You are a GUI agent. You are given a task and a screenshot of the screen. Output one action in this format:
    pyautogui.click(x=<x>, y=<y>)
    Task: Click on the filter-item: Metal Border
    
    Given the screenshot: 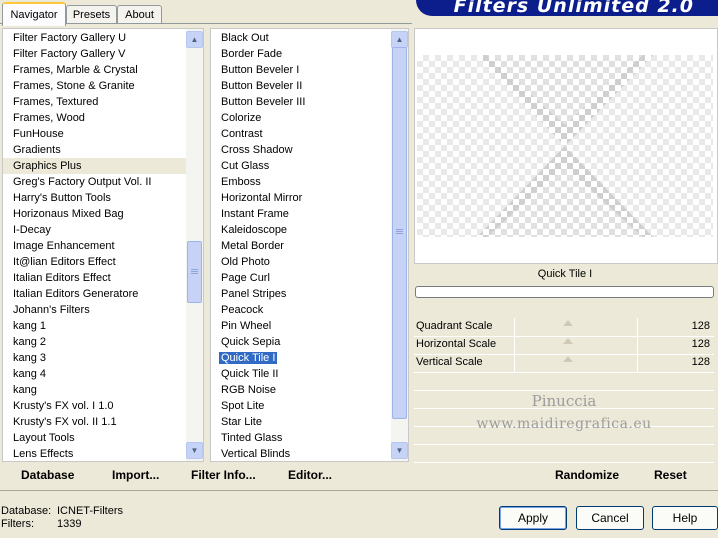 What is the action you would take?
    pyautogui.click(x=301, y=246)
    